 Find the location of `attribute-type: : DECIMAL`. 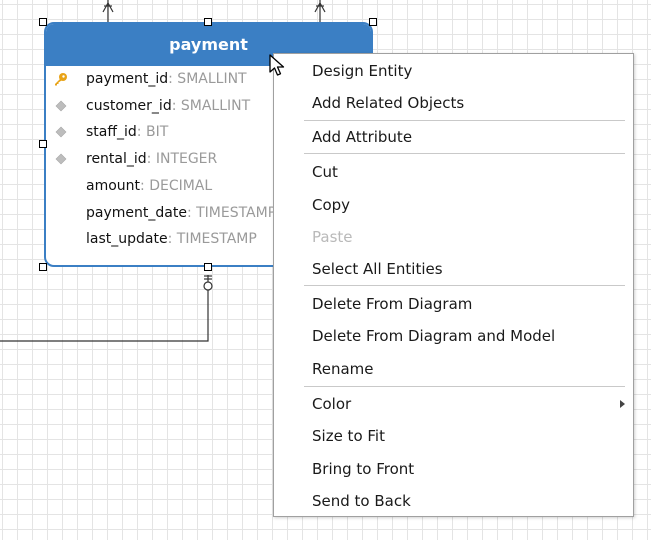

attribute-type: : DECIMAL is located at coordinates (176, 186).